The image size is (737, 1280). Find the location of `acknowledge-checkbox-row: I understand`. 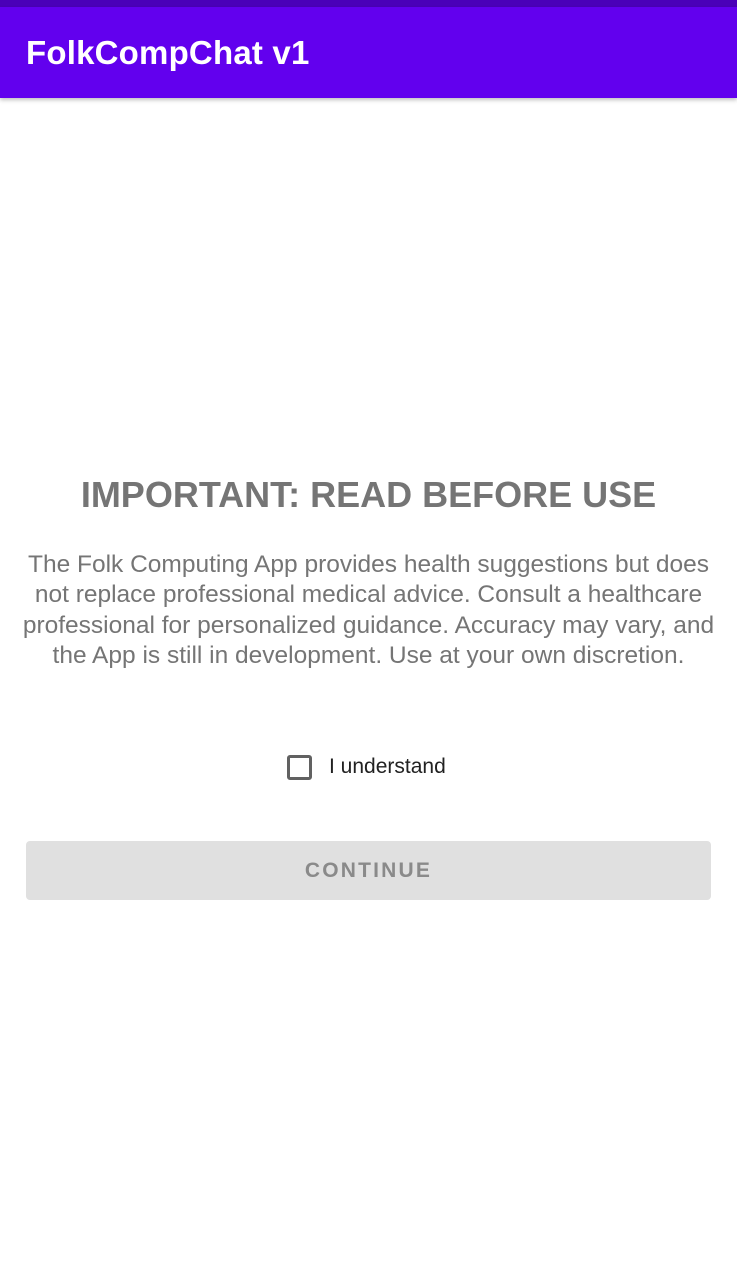

acknowledge-checkbox-row: I understand is located at coordinates (366, 767).